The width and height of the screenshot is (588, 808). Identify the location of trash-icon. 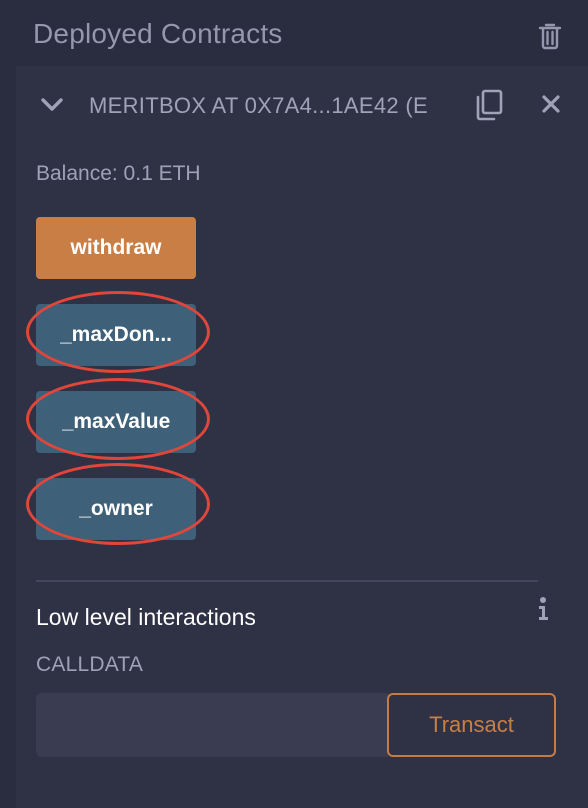
(550, 36).